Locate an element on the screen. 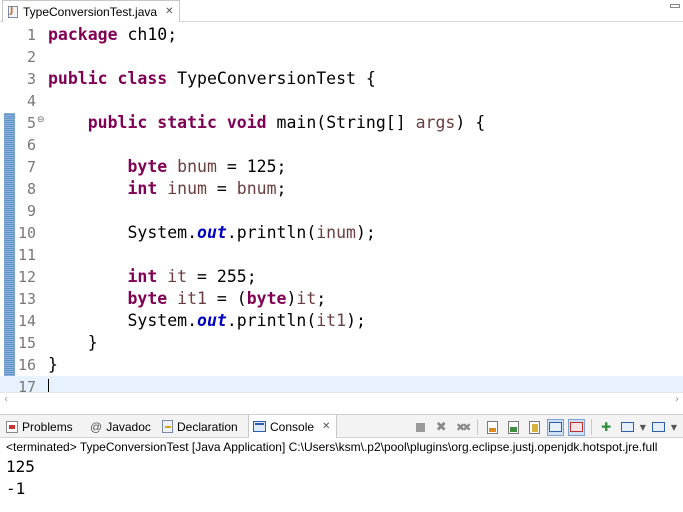 The image size is (683, 512). line-number: 5 is located at coordinates (31, 123).